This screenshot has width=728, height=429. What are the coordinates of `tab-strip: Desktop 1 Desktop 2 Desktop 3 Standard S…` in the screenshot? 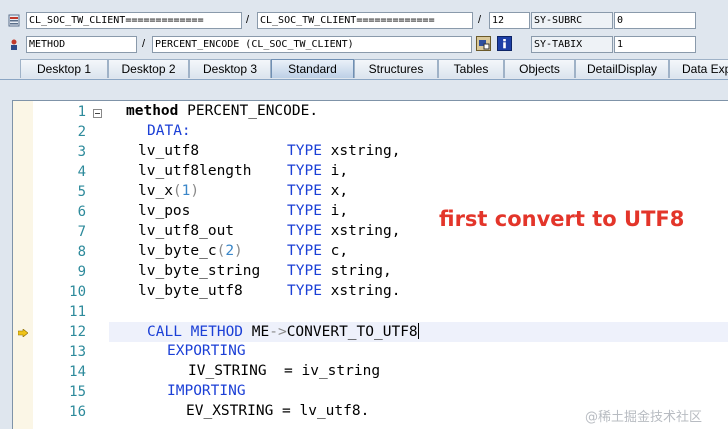 It's located at (364, 68).